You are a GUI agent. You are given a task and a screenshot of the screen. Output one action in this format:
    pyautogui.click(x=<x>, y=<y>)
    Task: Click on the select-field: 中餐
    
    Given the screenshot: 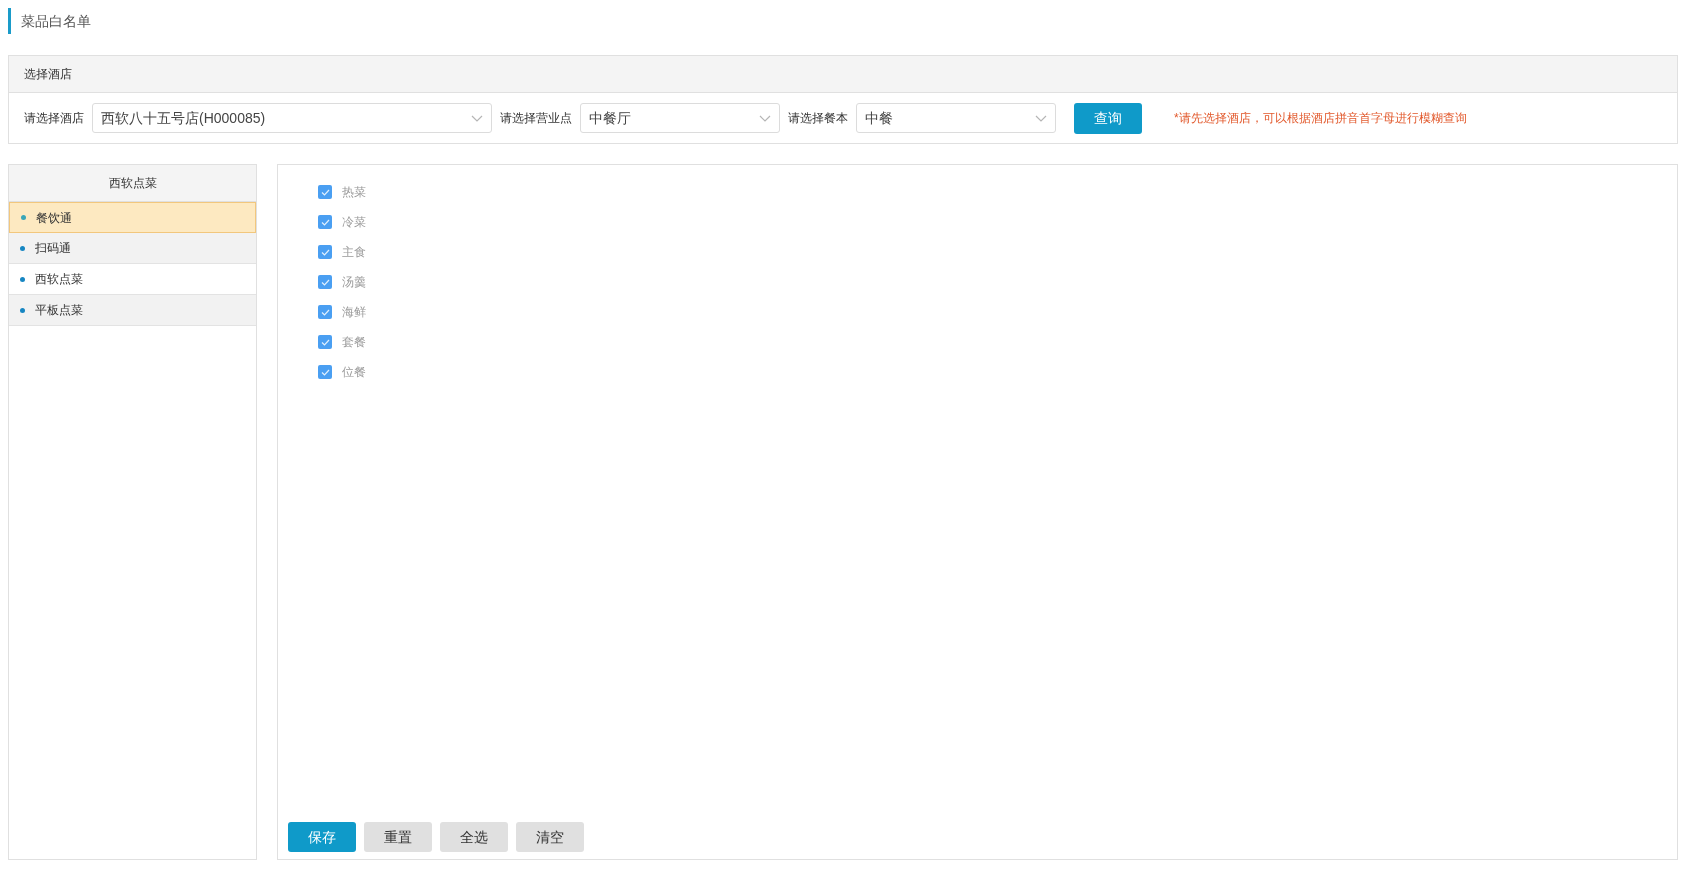 What is the action you would take?
    pyautogui.click(x=956, y=118)
    